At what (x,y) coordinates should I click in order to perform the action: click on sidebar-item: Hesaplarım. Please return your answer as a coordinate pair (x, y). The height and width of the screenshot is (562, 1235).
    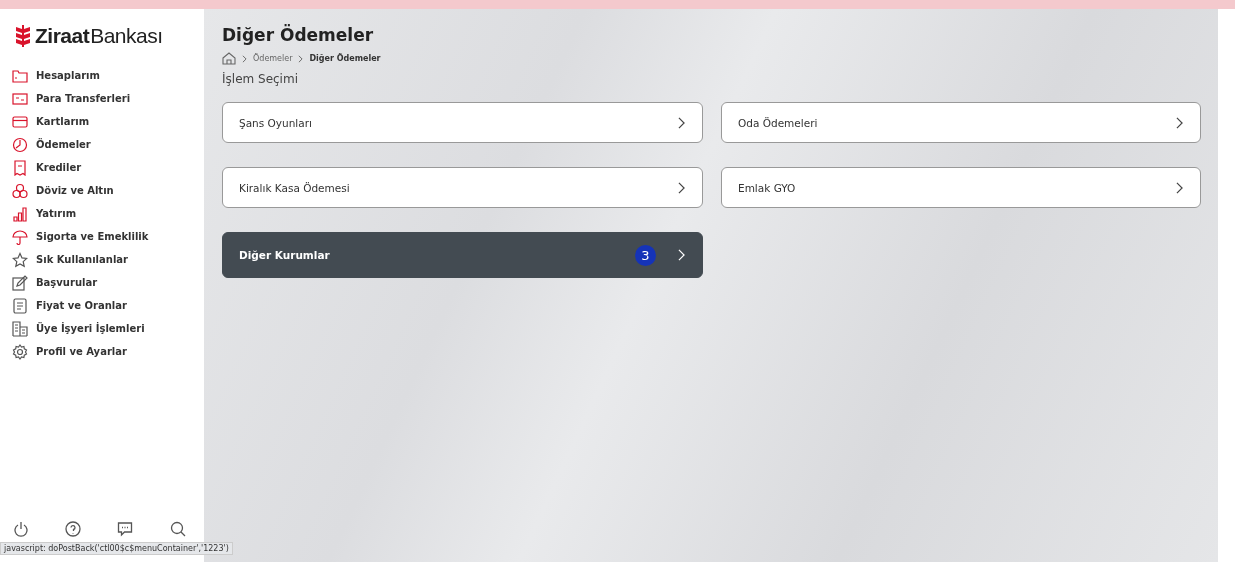
    Looking at the image, I should click on (108, 75).